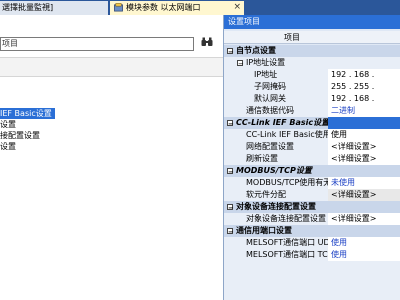  I want to click on search-input: 项目, so click(97, 44).